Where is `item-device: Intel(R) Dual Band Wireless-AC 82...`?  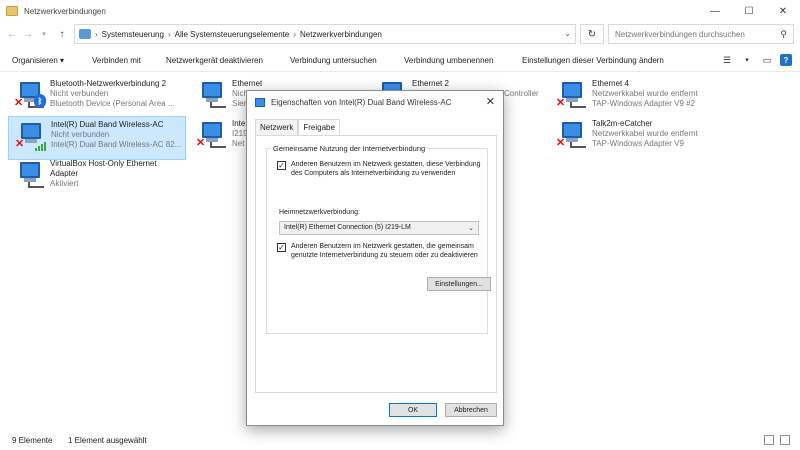
item-device: Intel(R) Dual Band Wireless-AC 82... is located at coordinates (116, 144).